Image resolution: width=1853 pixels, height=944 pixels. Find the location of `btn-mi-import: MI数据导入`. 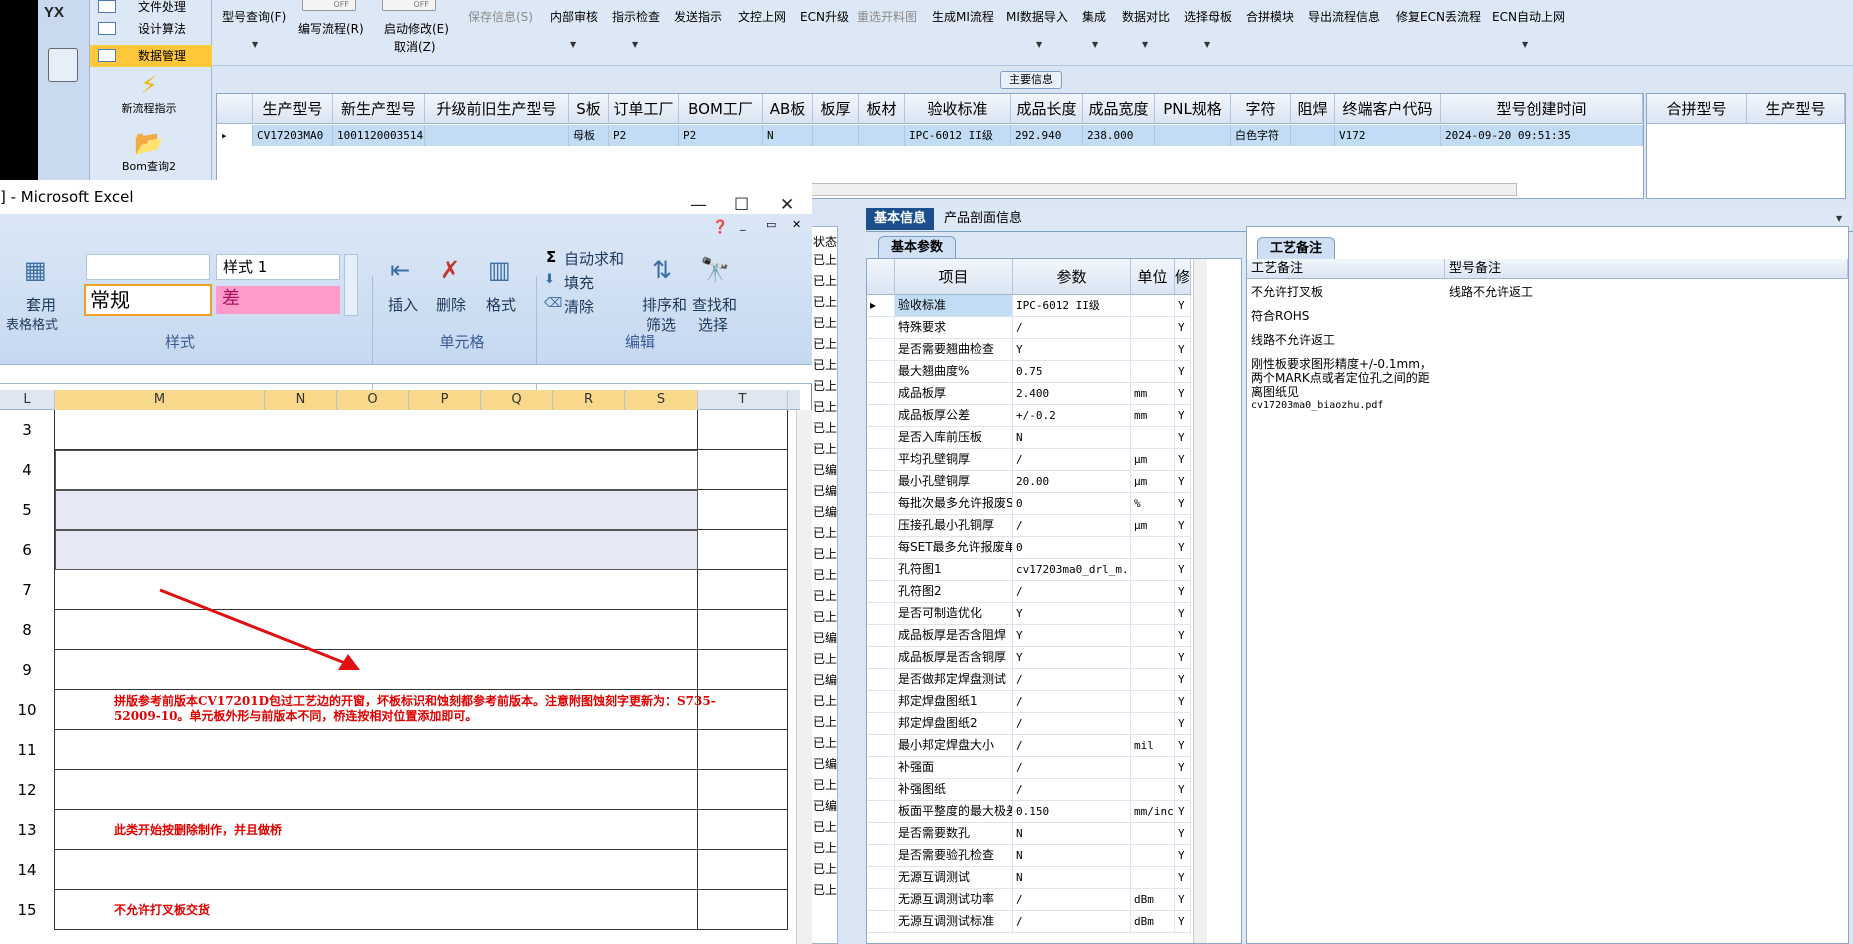

btn-mi-import: MI数据导入 is located at coordinates (1037, 16).